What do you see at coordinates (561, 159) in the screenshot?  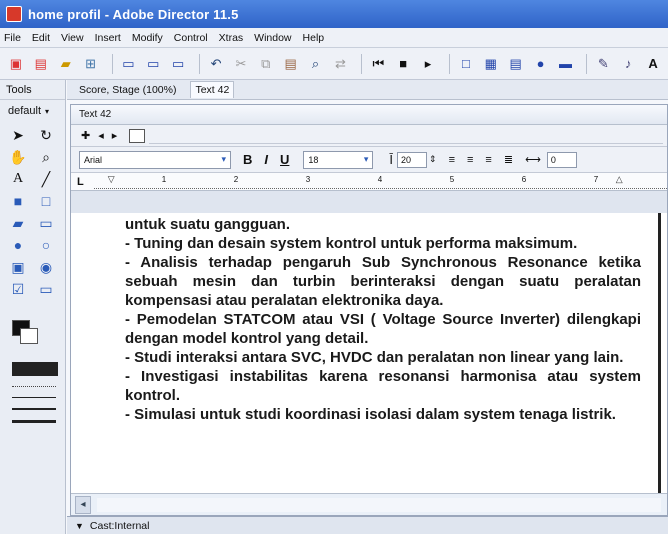 I see `kerning-field: 0` at bounding box center [561, 159].